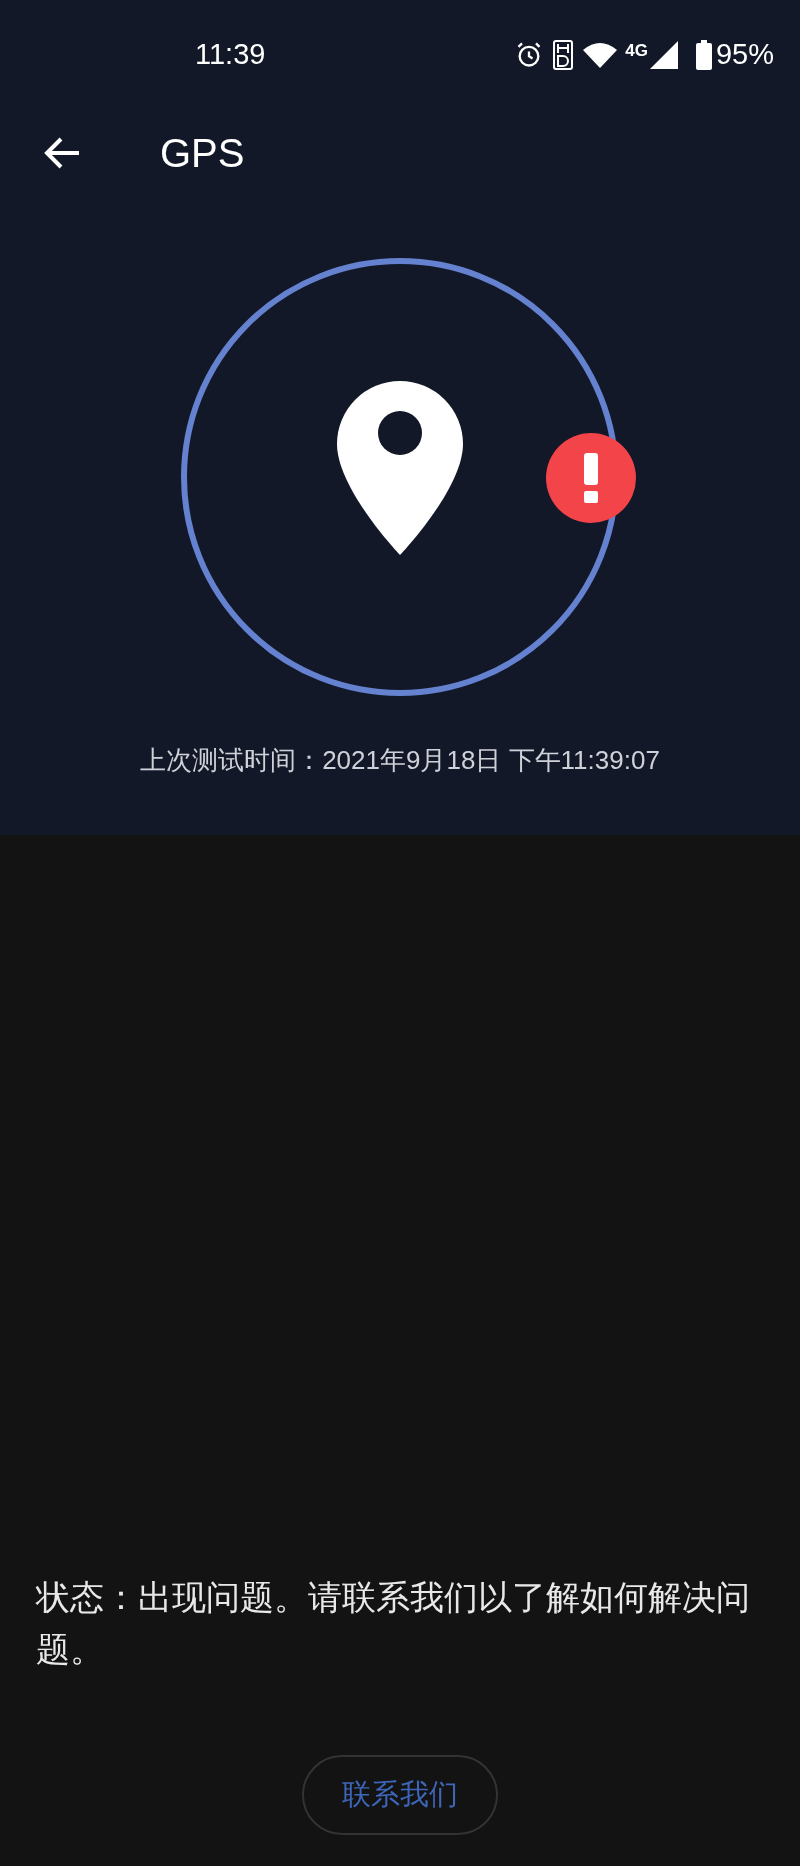  What do you see at coordinates (591, 478) in the screenshot?
I see `exclamation-icon` at bounding box center [591, 478].